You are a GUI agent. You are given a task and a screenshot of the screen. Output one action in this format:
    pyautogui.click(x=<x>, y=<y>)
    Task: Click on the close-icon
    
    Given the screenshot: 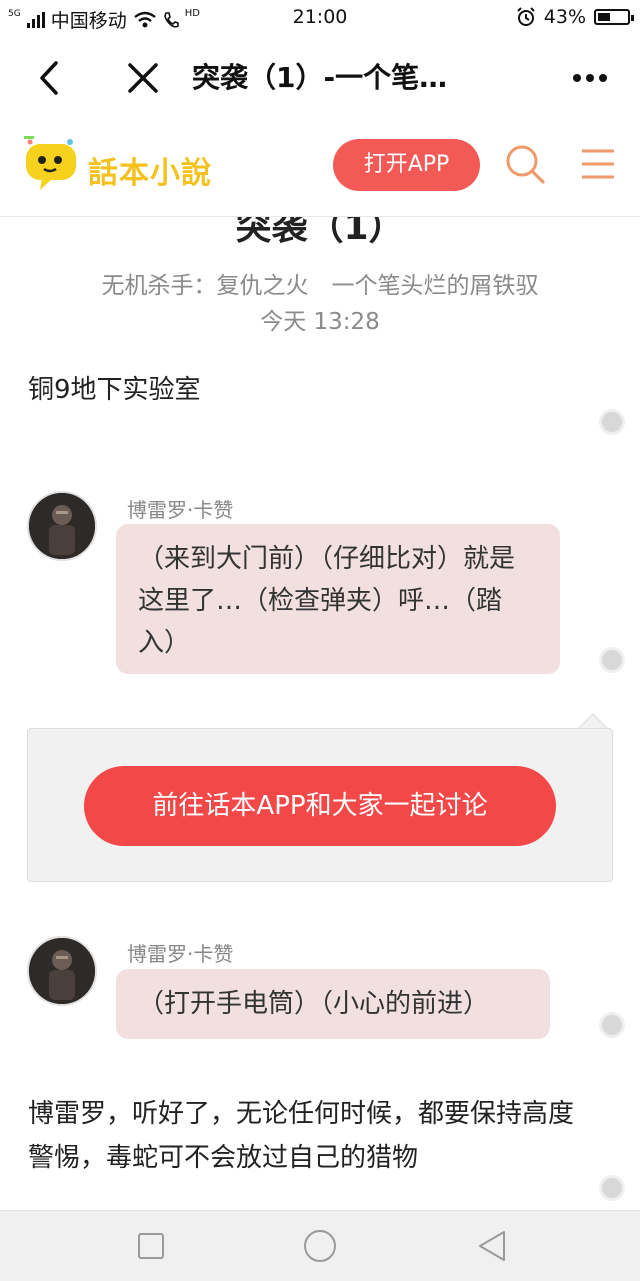 What is the action you would take?
    pyautogui.click(x=143, y=78)
    